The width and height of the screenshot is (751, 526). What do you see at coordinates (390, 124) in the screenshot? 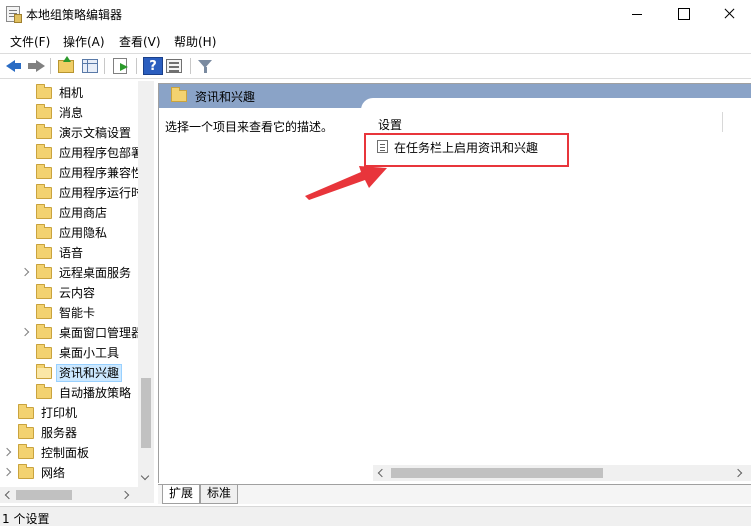
I see `settings-column-header: 设置` at bounding box center [390, 124].